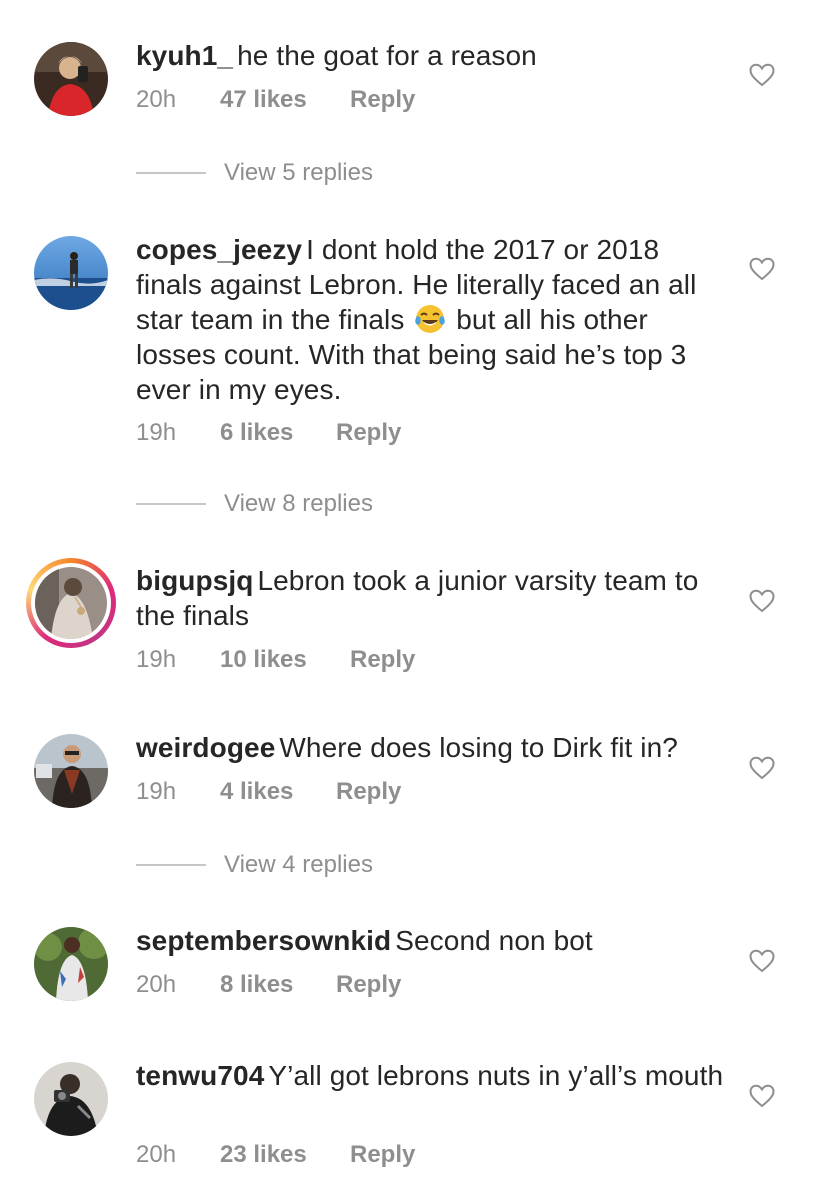  What do you see at coordinates (494, 940) in the screenshot?
I see `comment-body: Second non bot` at bounding box center [494, 940].